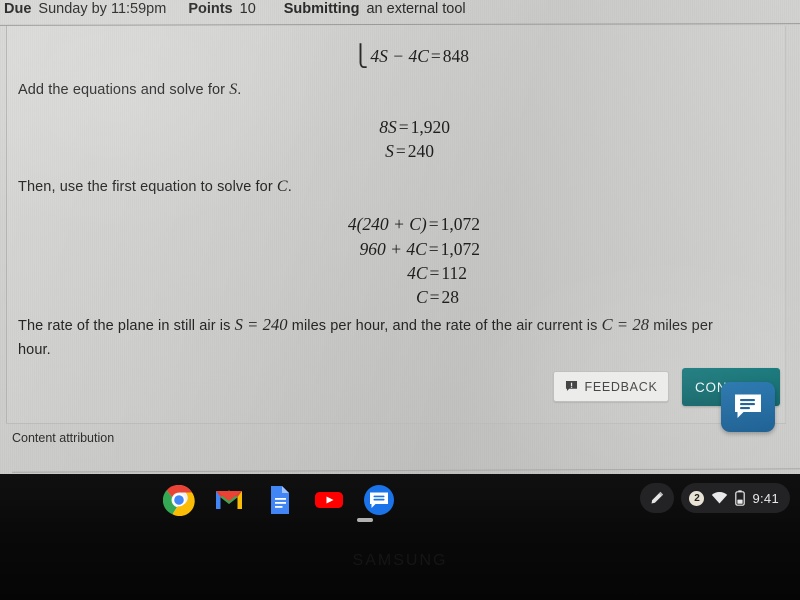 This screenshot has width=800, height=600. What do you see at coordinates (389, 151) in the screenshot?
I see `solve-s-2-lhs: S` at bounding box center [389, 151].